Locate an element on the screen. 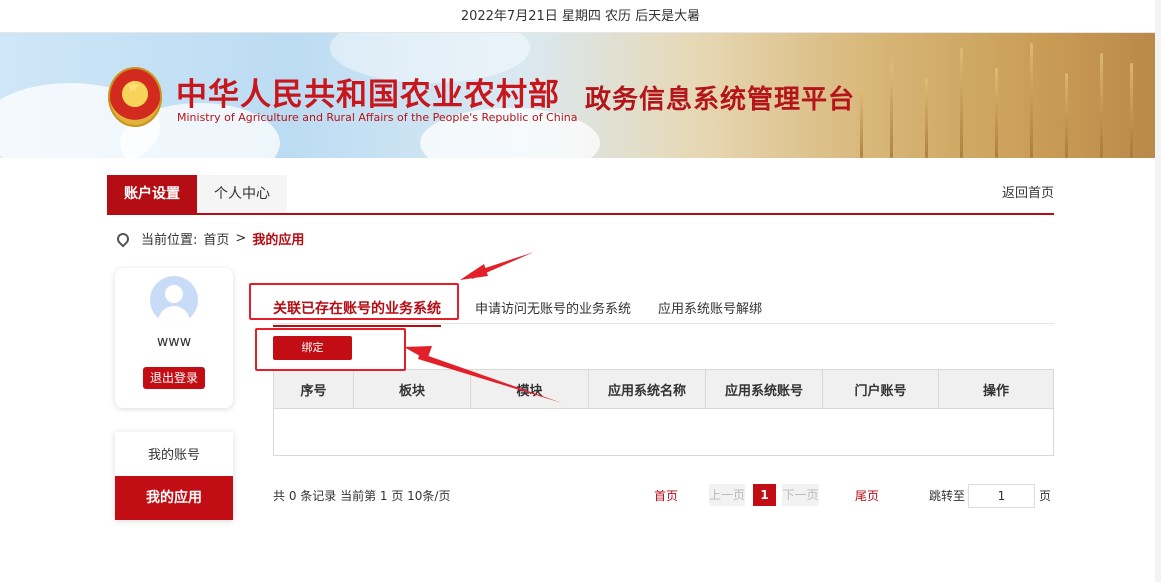 This screenshot has height=582, width=1161. side-menu: 我的账号 我的应用 is located at coordinates (174, 476).